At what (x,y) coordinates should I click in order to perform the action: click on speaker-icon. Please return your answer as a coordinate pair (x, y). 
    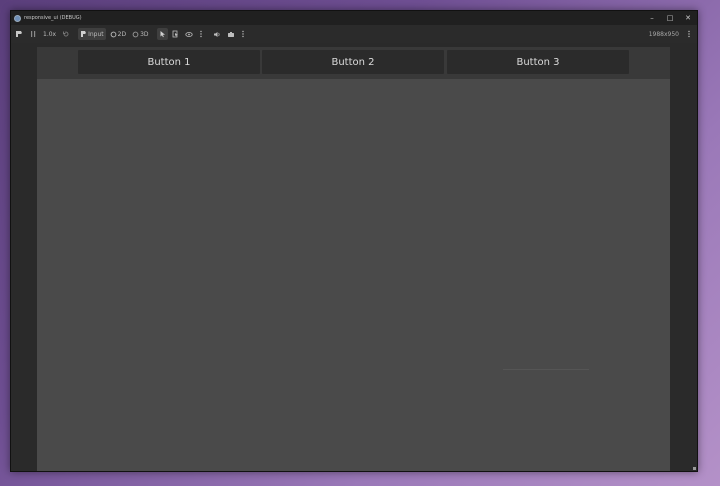
    Looking at the image, I should click on (216, 34).